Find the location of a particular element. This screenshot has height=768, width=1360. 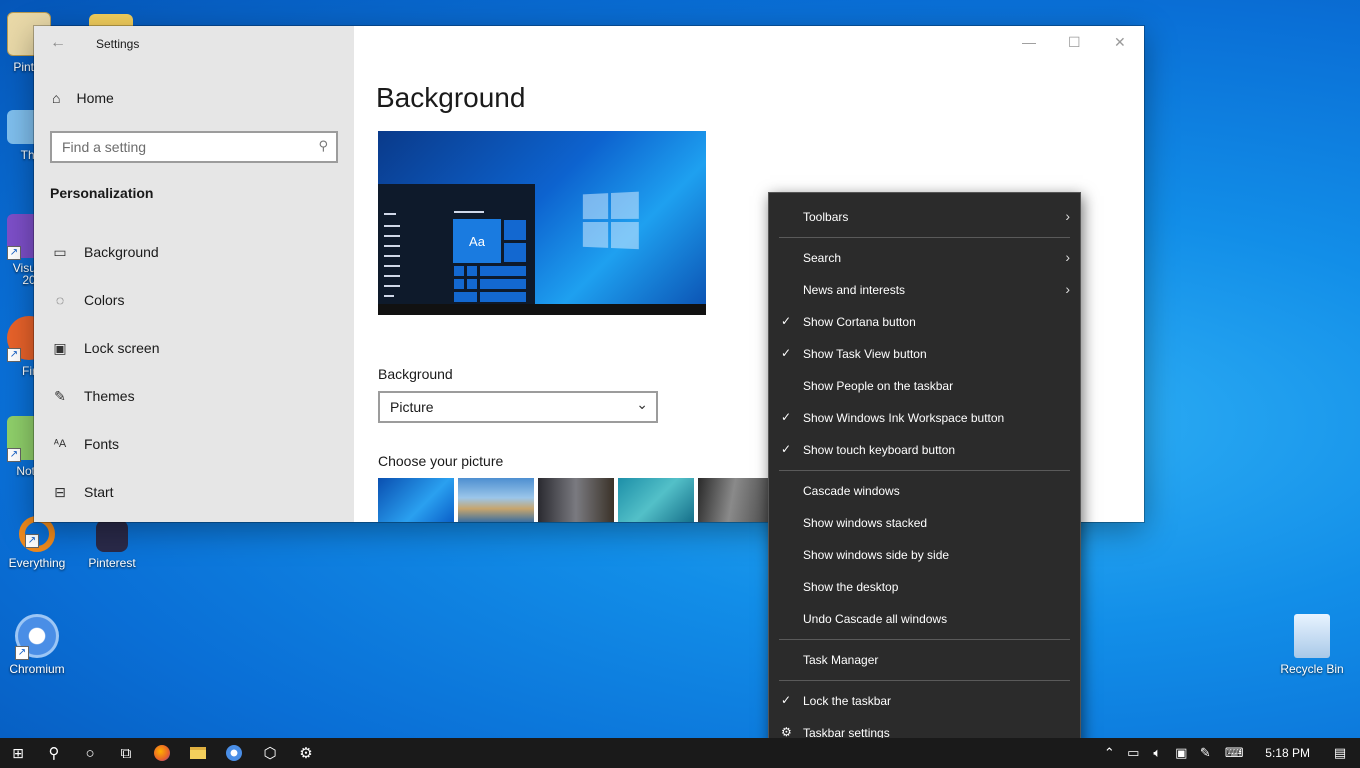

fonts-icon: ᴬA is located at coordinates (60, 444).